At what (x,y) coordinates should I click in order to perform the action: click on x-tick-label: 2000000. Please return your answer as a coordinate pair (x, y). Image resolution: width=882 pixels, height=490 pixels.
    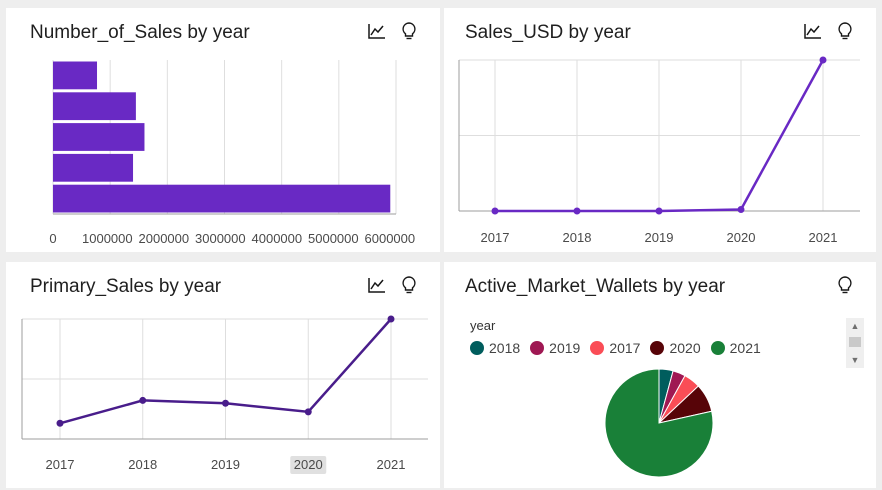
    Looking at the image, I should click on (164, 238).